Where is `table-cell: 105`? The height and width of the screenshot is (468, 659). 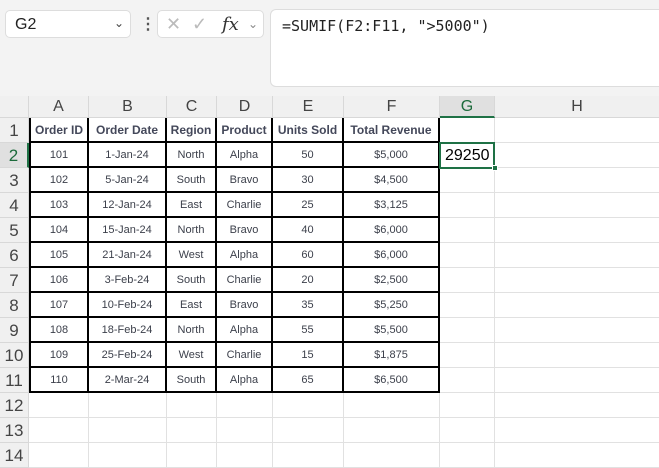 table-cell: 105 is located at coordinates (59, 255).